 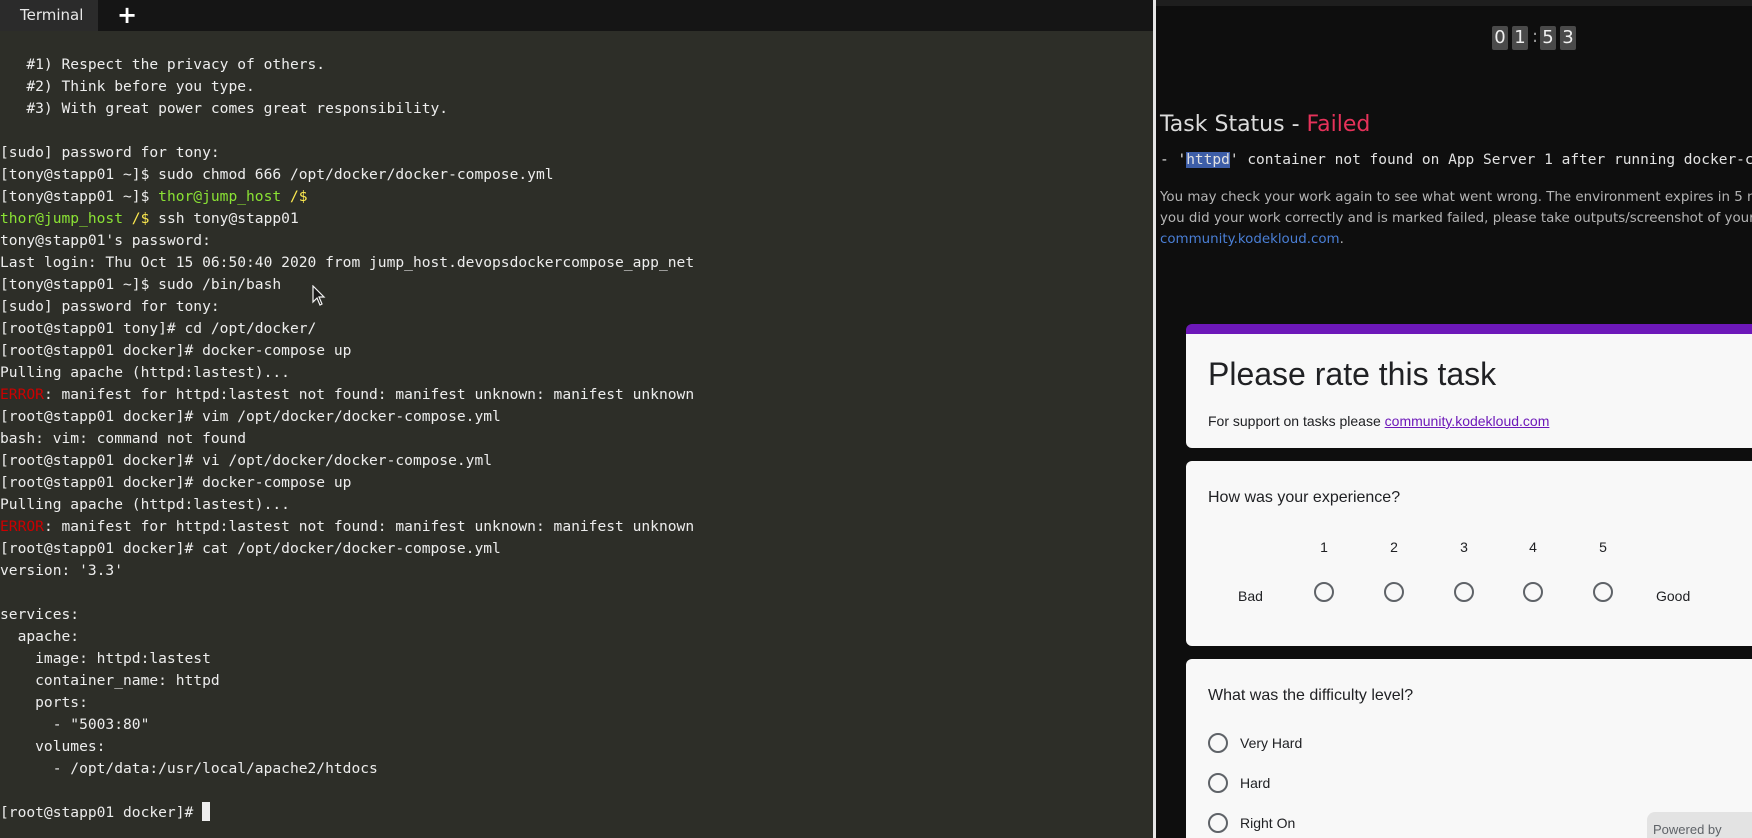 What do you see at coordinates (40, 636) in the screenshot?
I see `terminal-line: apache:` at bounding box center [40, 636].